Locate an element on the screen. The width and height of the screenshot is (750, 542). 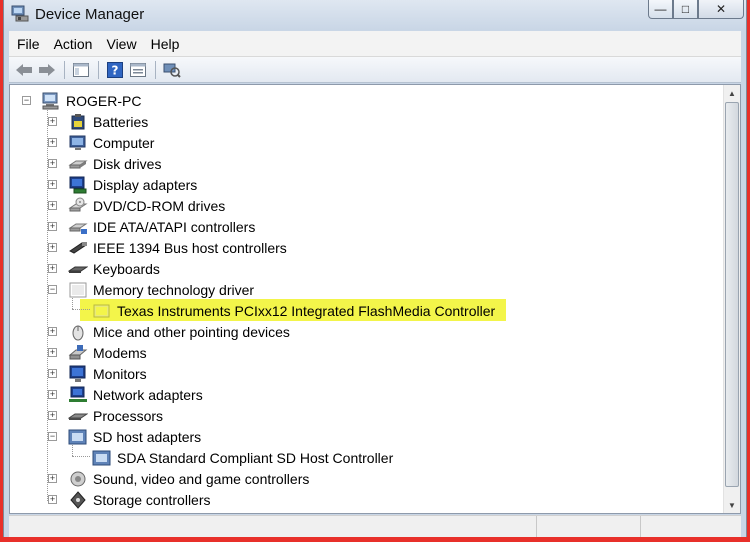
minimize-icon: — is located at coordinates (660, 9).